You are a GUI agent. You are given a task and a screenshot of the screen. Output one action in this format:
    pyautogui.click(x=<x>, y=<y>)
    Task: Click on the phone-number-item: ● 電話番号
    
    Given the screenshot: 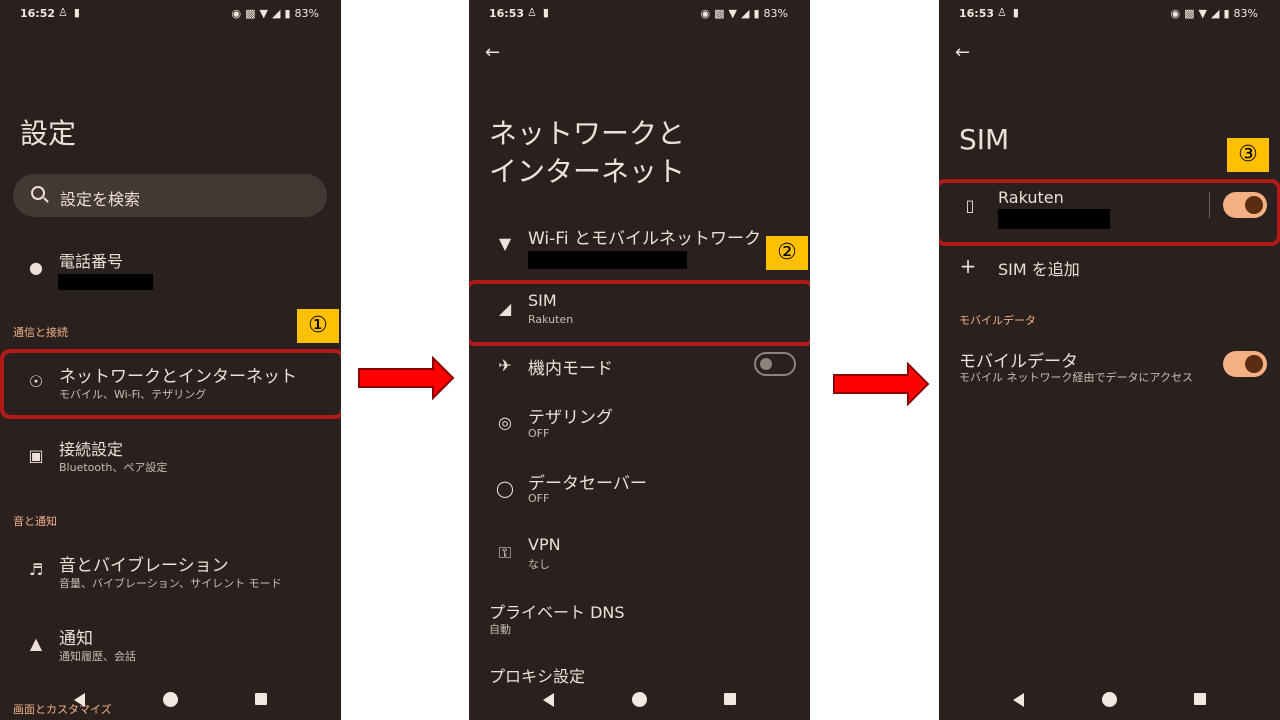 What is the action you would take?
    pyautogui.click(x=170, y=271)
    